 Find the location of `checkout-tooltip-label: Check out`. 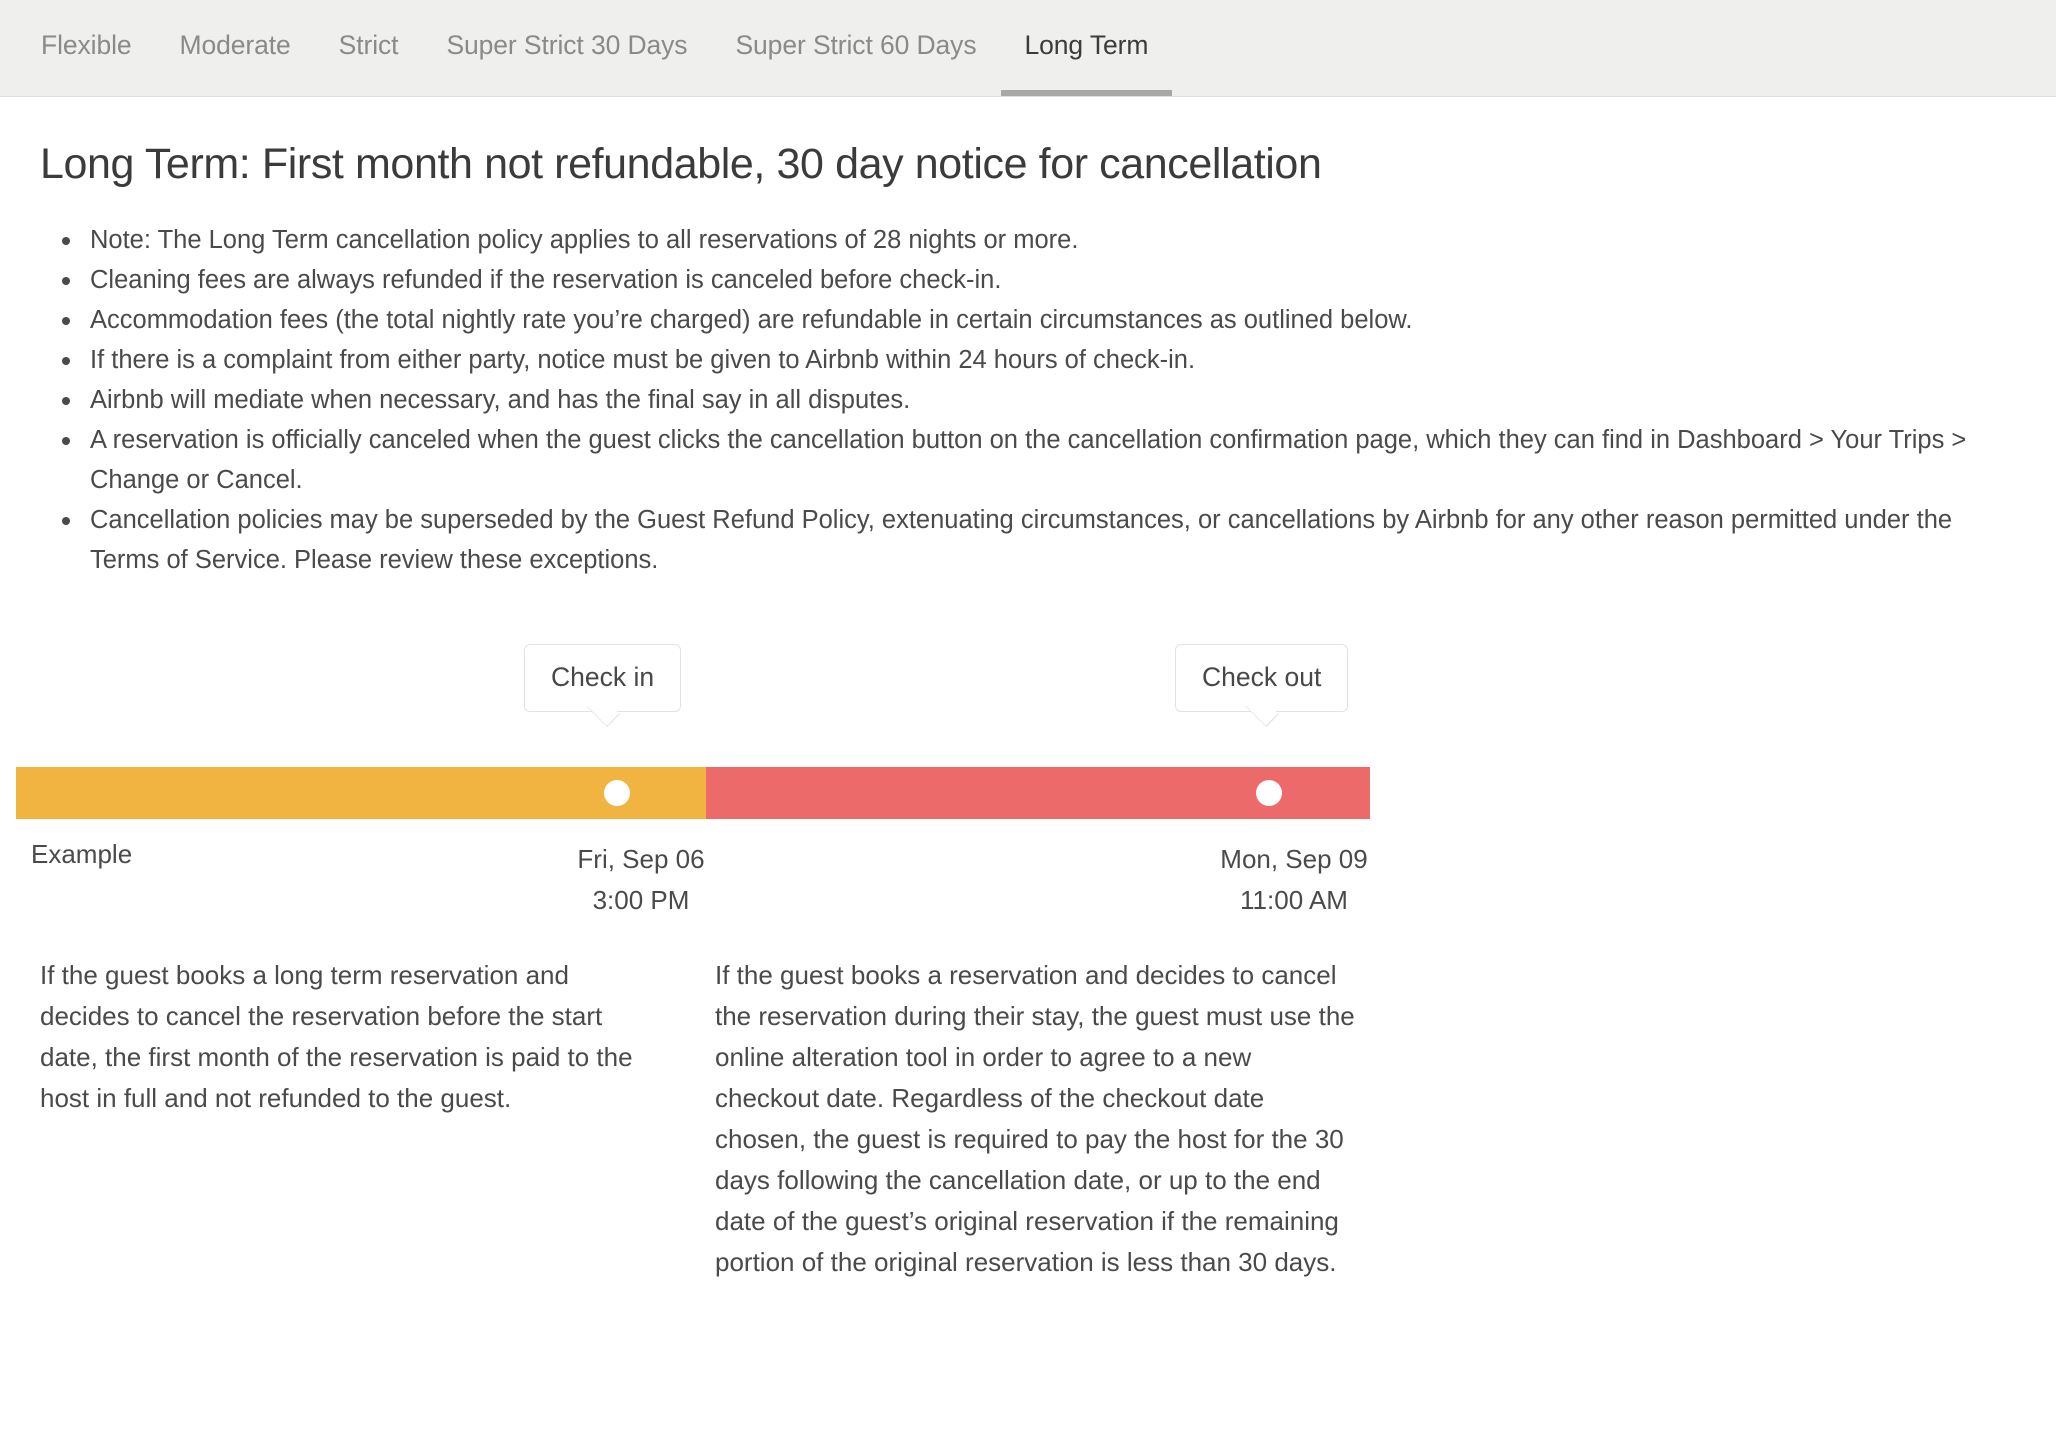

checkout-tooltip-label: Check out is located at coordinates (1262, 677).